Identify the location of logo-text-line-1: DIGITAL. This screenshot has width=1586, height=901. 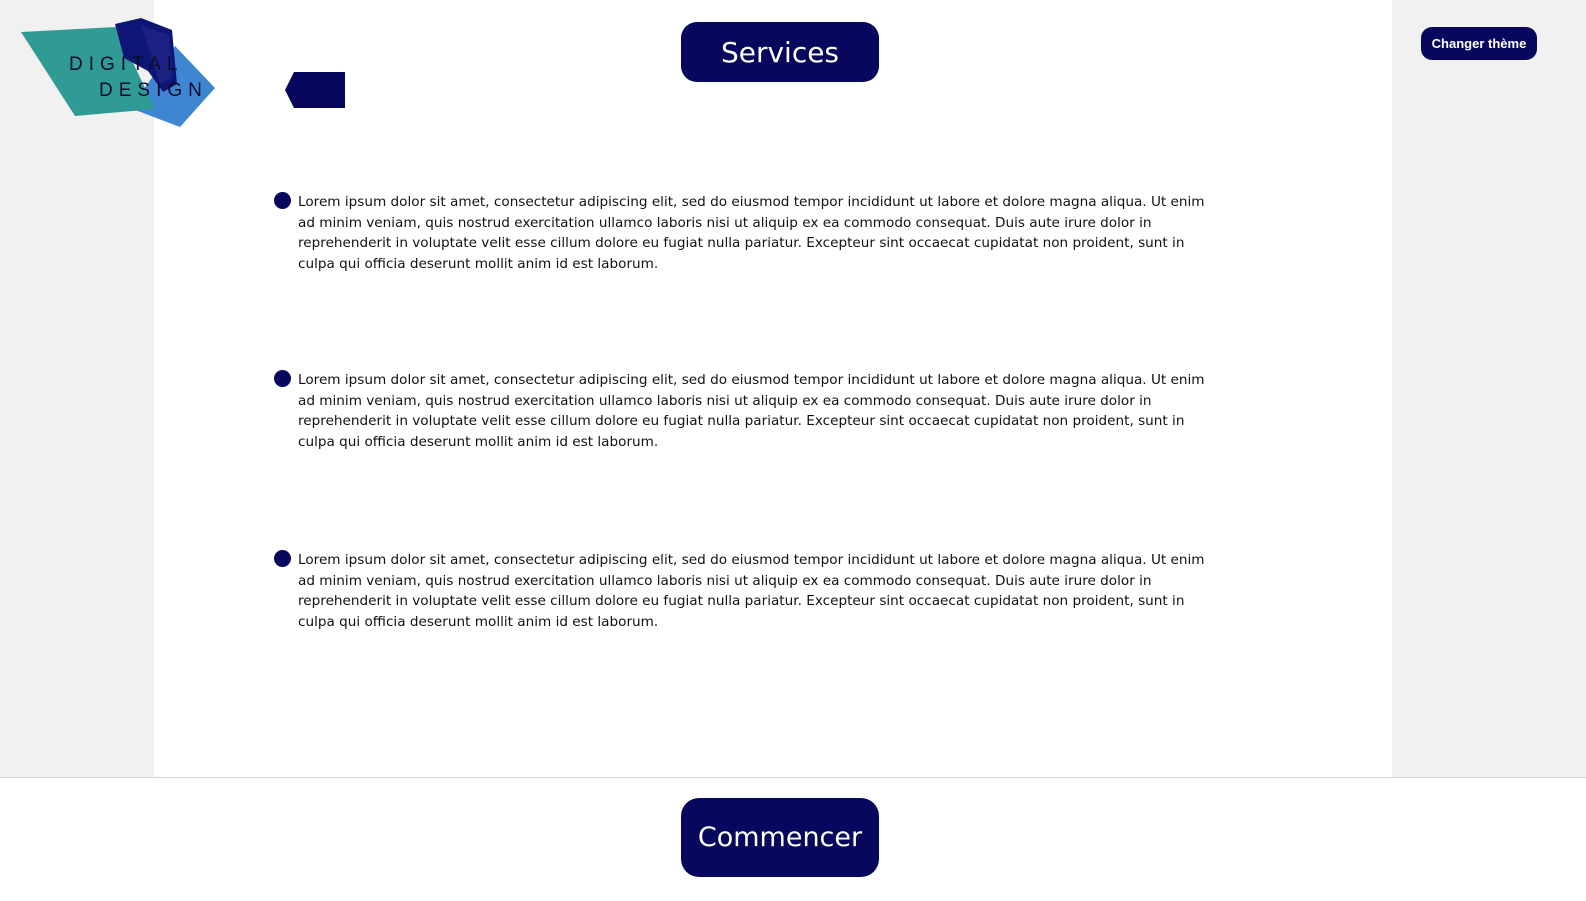
(126, 64).